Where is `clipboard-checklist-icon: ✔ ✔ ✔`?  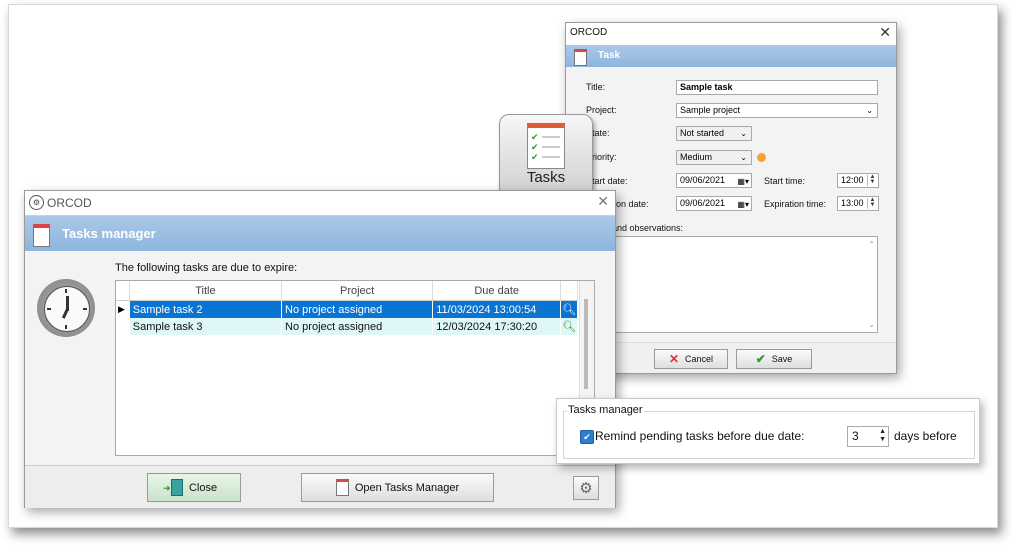
clipboard-checklist-icon: ✔ ✔ ✔ is located at coordinates (546, 146).